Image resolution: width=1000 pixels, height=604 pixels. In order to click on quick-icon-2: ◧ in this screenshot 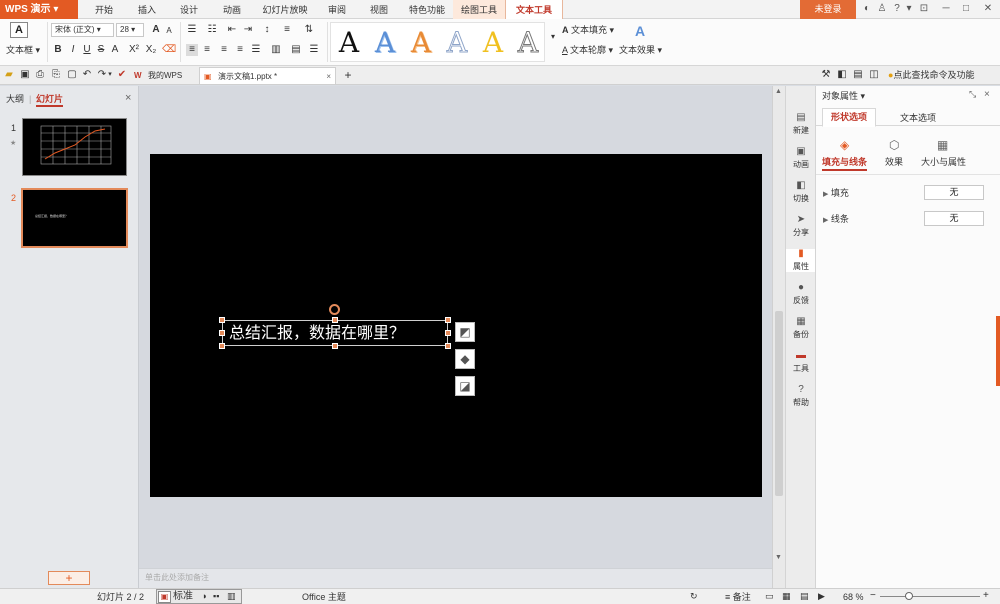, I will do `click(842, 75)`.